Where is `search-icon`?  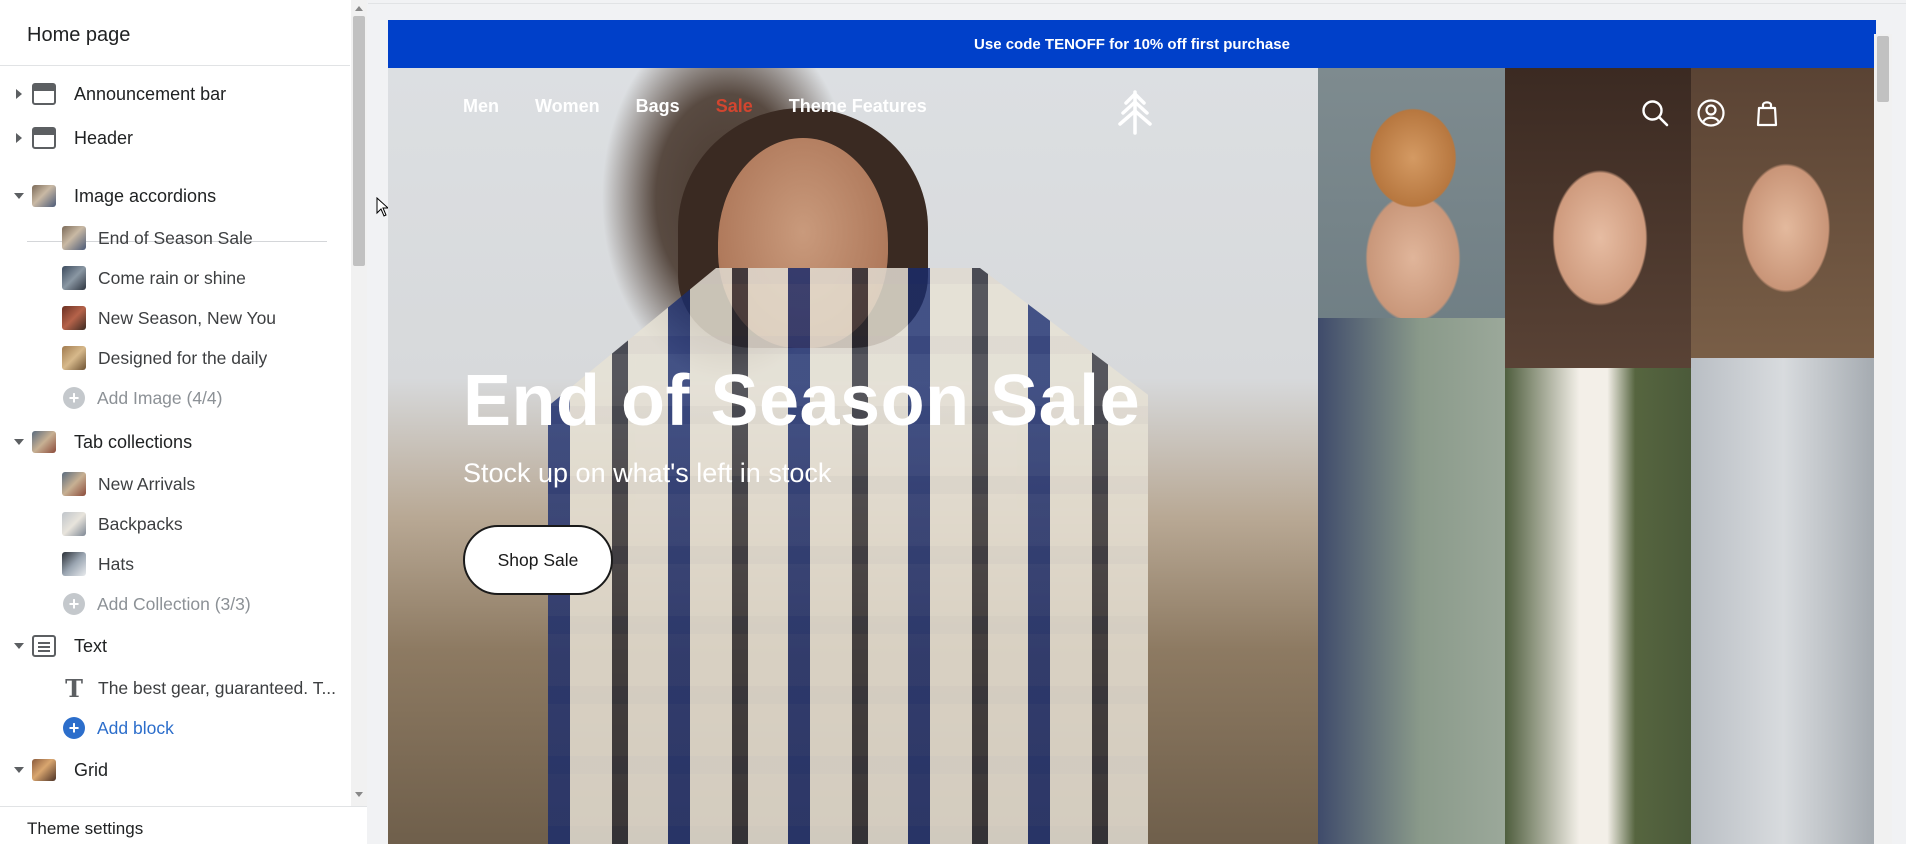
search-icon is located at coordinates (1655, 113).